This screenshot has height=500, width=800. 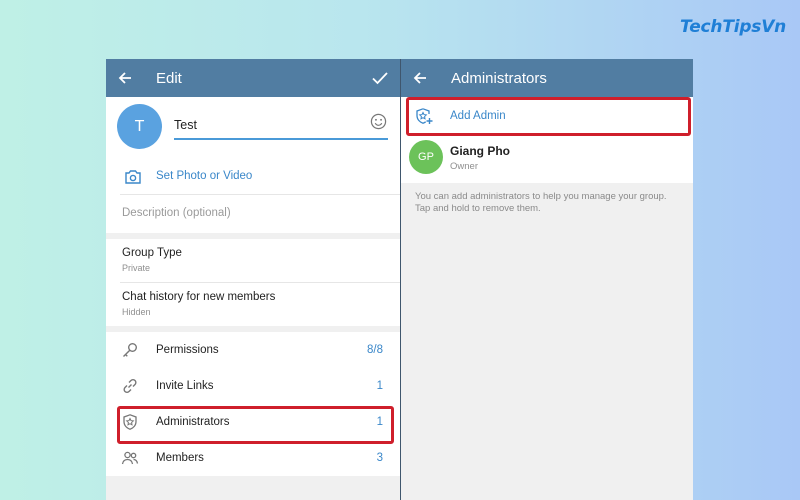 I want to click on settings-item-value: 3, so click(x=379, y=458).